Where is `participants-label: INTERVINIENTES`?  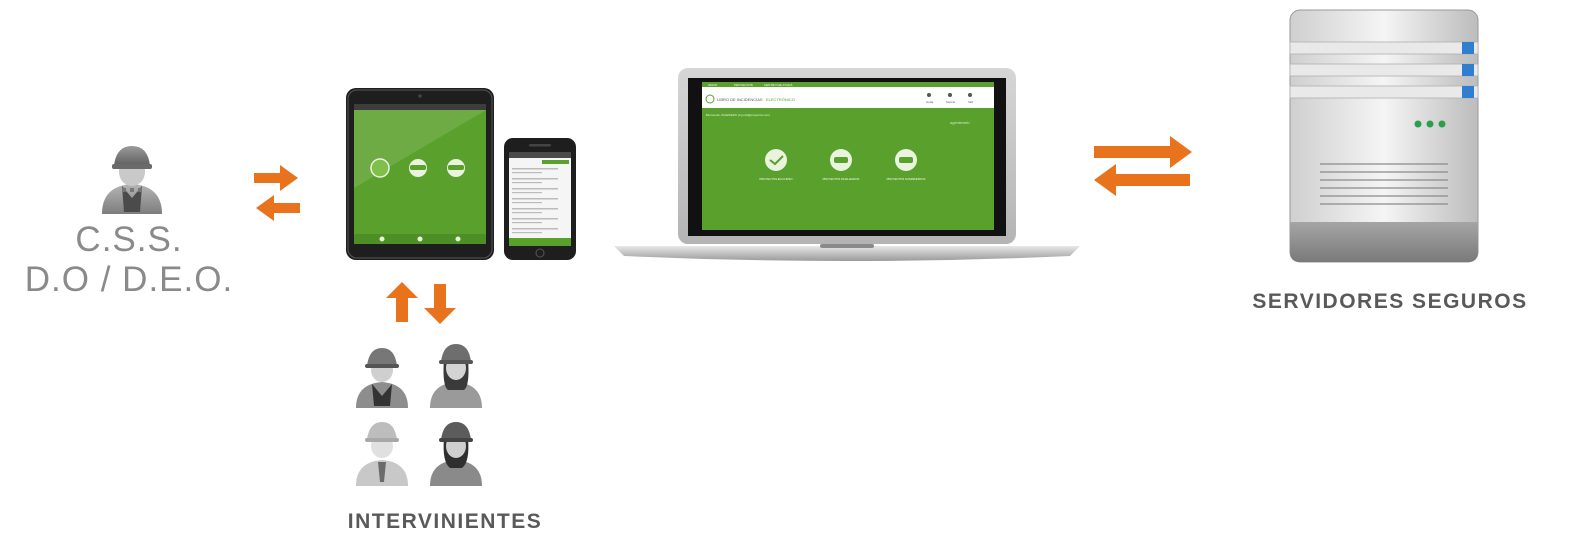 participants-label: INTERVINIENTES is located at coordinates (445, 521).